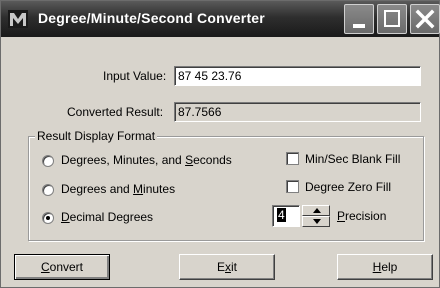  Describe the element at coordinates (292, 186) in the screenshot. I see `degree-zero-fill-checkbox` at that location.